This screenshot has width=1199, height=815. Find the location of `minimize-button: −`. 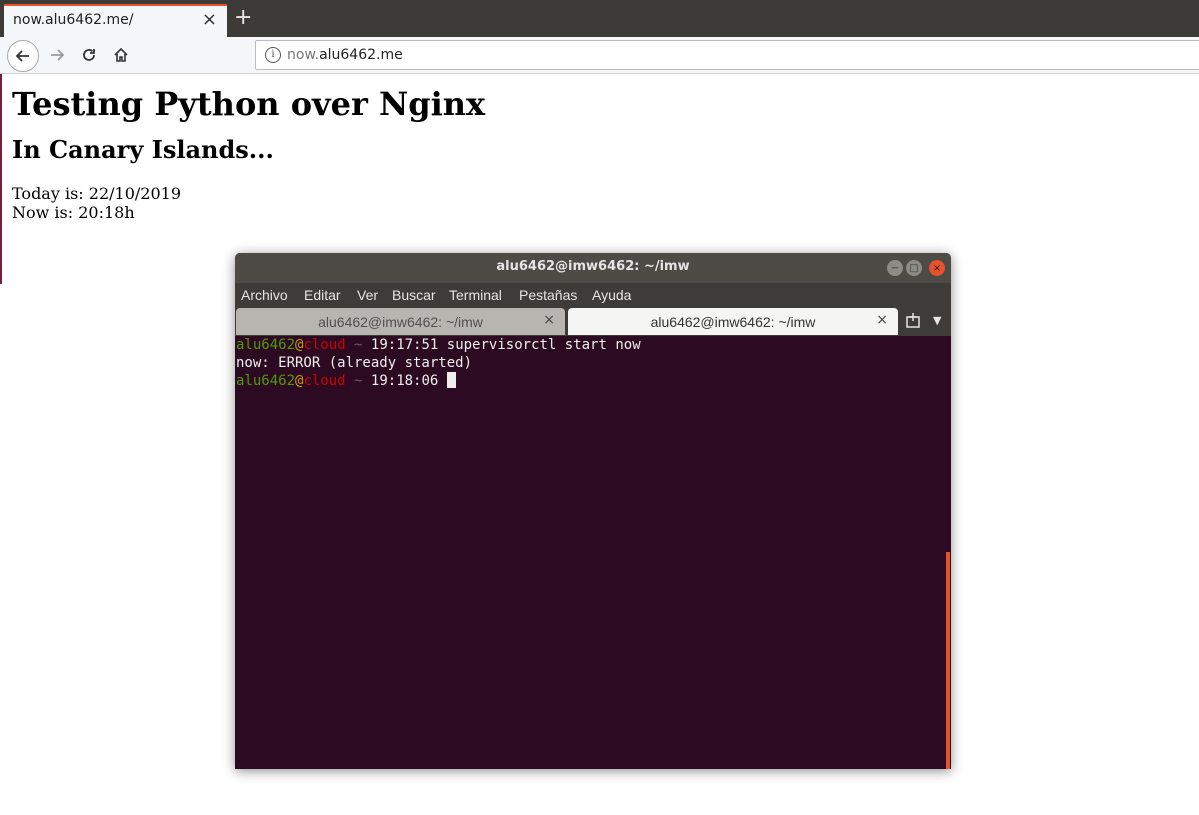

minimize-button: − is located at coordinates (895, 268).